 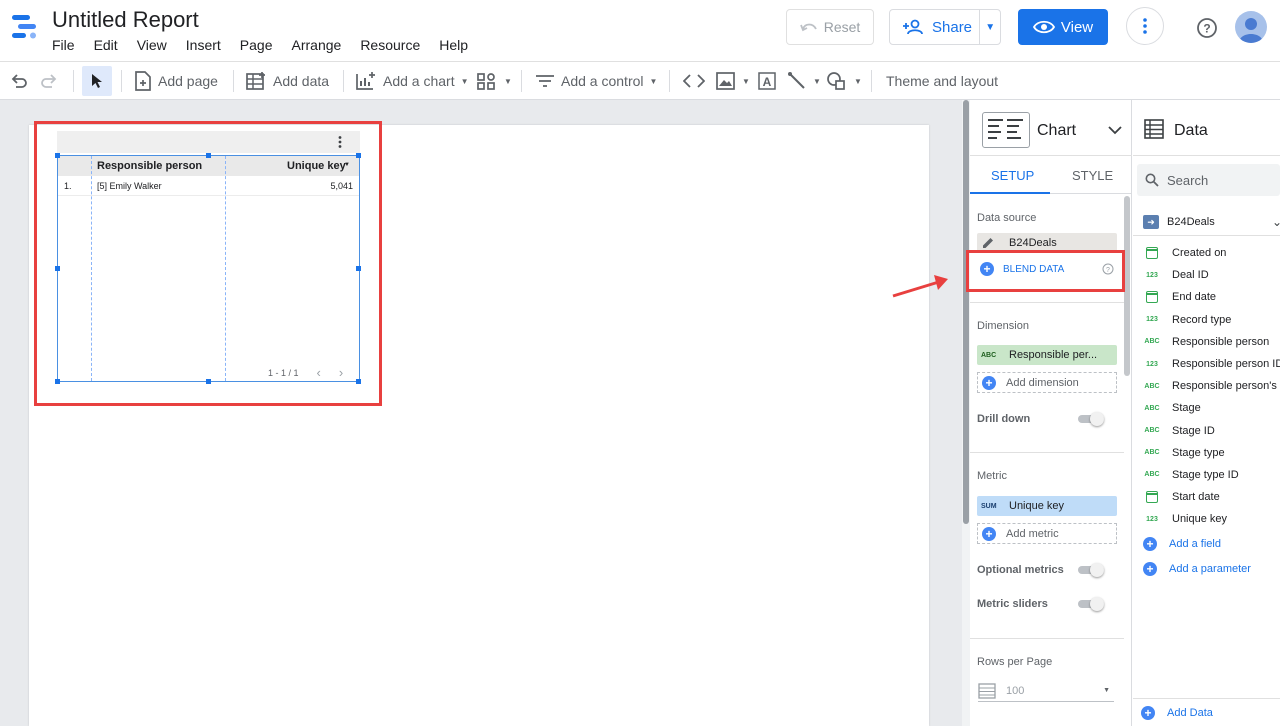 I want to click on add-data-button: Add data, so click(x=287, y=81).